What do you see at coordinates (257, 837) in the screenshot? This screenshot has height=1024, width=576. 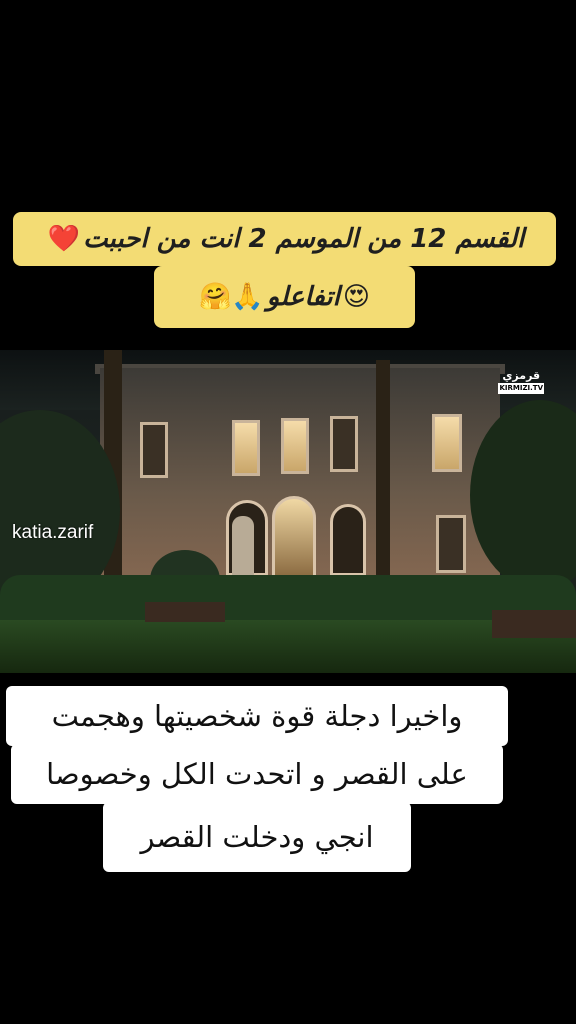 I see `subtitle-line-3: انجي ودخلت القصر` at bounding box center [257, 837].